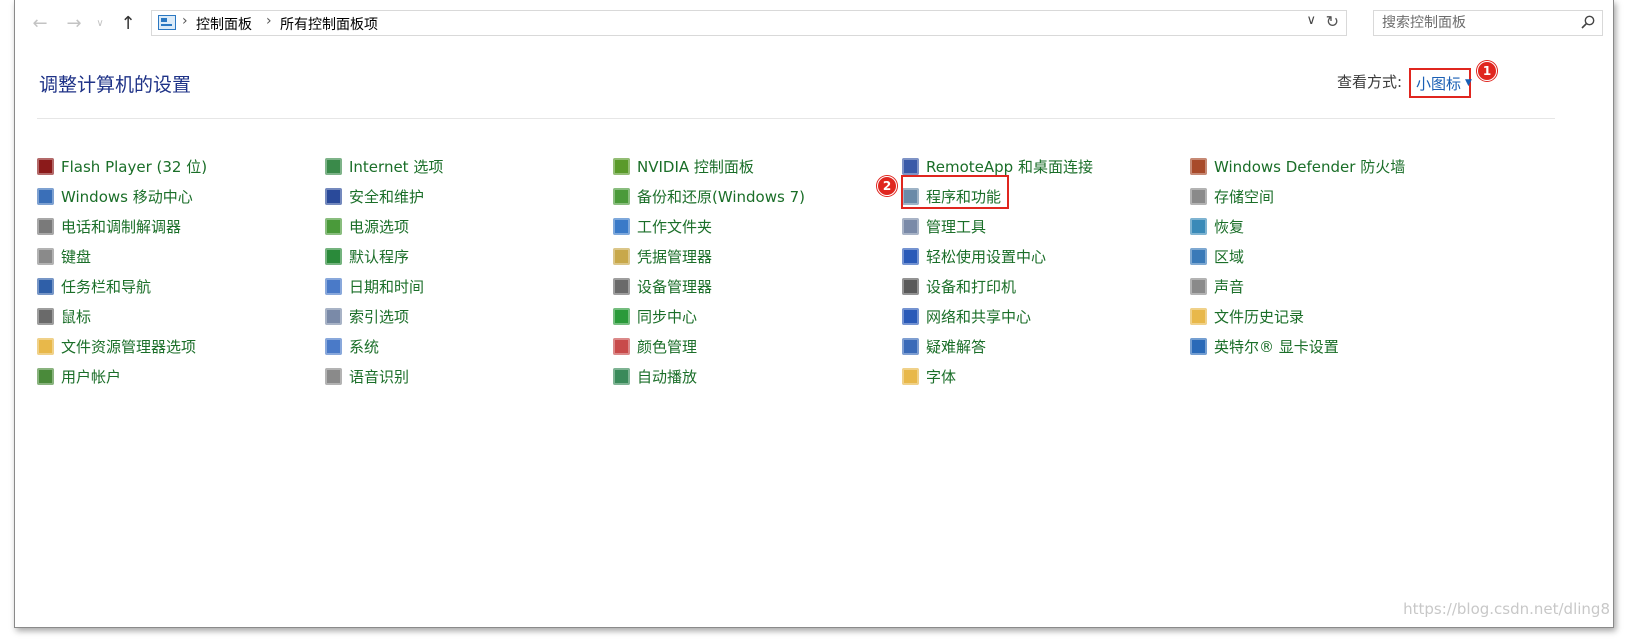 The width and height of the screenshot is (1630, 640). What do you see at coordinates (1311, 20) in the screenshot?
I see `address-dropdown-chevron-icon: ∨` at bounding box center [1311, 20].